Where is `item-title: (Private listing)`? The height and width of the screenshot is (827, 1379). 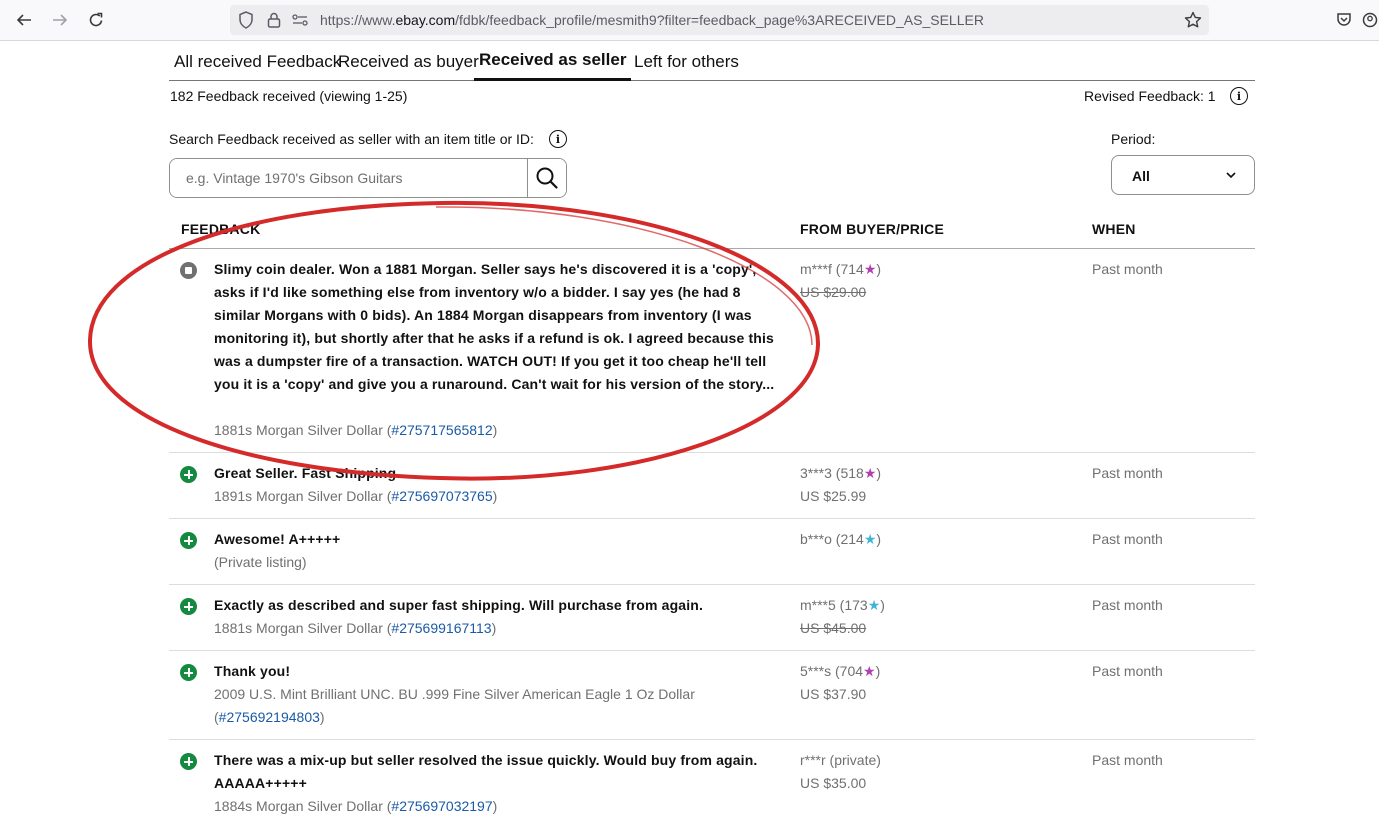
item-title: (Private listing) is located at coordinates (260, 562).